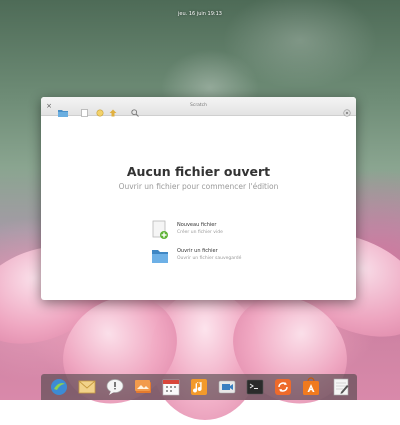 The height and width of the screenshot is (425, 400). What do you see at coordinates (200, 14) in the screenshot?
I see `clock: jeu. 16 juin 19:13` at bounding box center [200, 14].